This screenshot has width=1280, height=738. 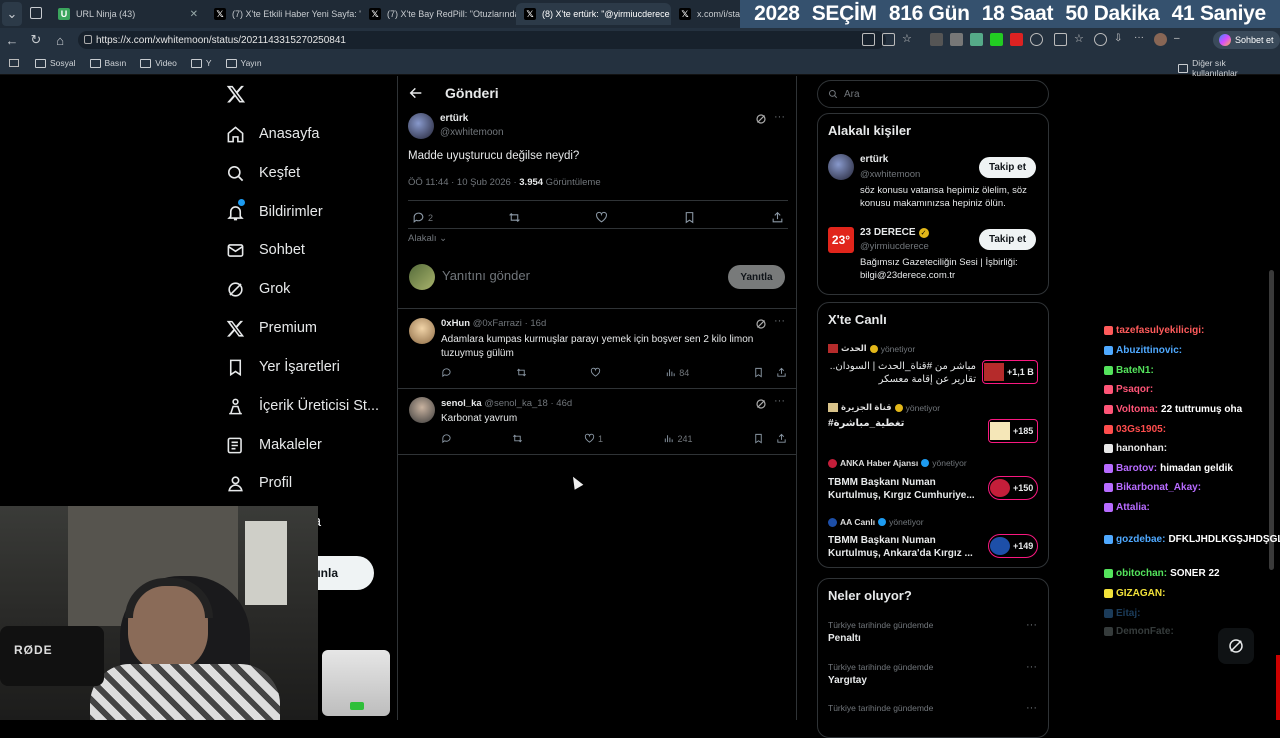 What do you see at coordinates (1236, 646) in the screenshot?
I see `grok-floating-button` at bounding box center [1236, 646].